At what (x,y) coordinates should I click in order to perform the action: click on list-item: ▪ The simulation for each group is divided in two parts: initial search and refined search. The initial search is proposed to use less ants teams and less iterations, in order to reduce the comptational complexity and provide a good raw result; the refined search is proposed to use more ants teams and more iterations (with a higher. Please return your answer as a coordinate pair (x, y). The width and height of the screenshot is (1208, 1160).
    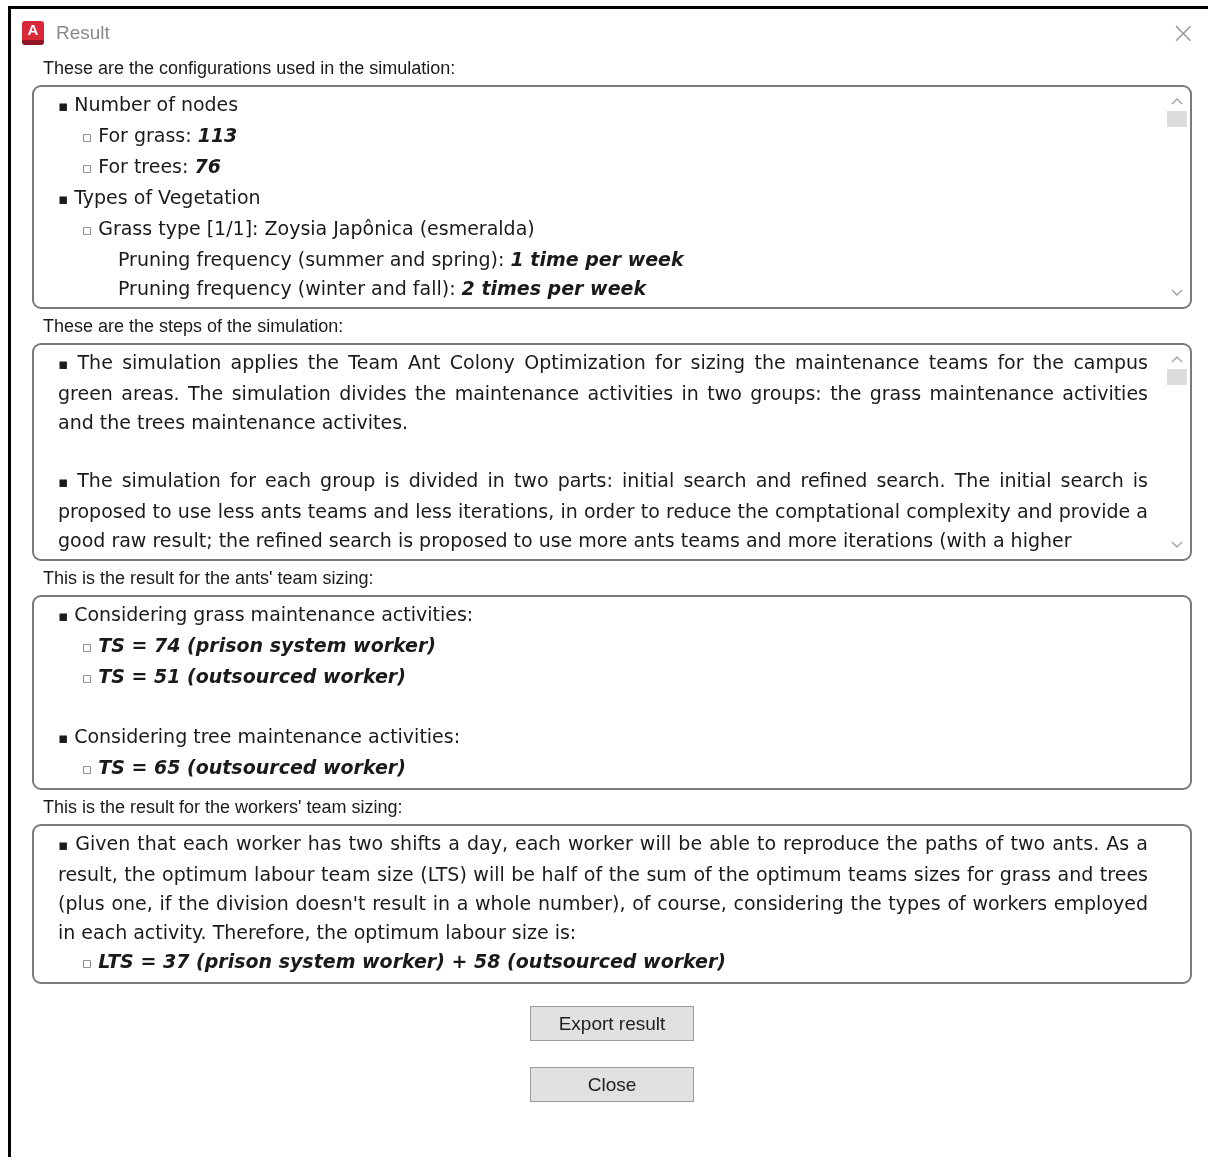
    Looking at the image, I should click on (603, 510).